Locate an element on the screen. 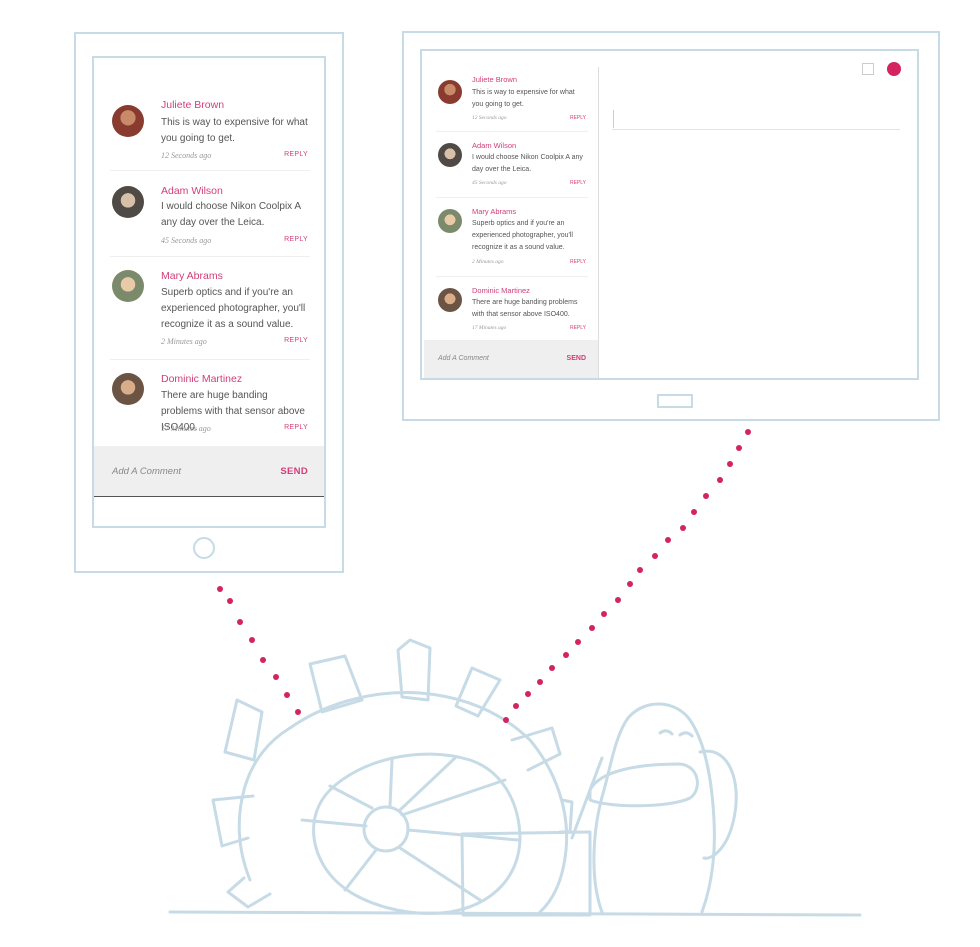 This screenshot has width=980, height=947. connector-dots-right is located at coordinates (627, 576).